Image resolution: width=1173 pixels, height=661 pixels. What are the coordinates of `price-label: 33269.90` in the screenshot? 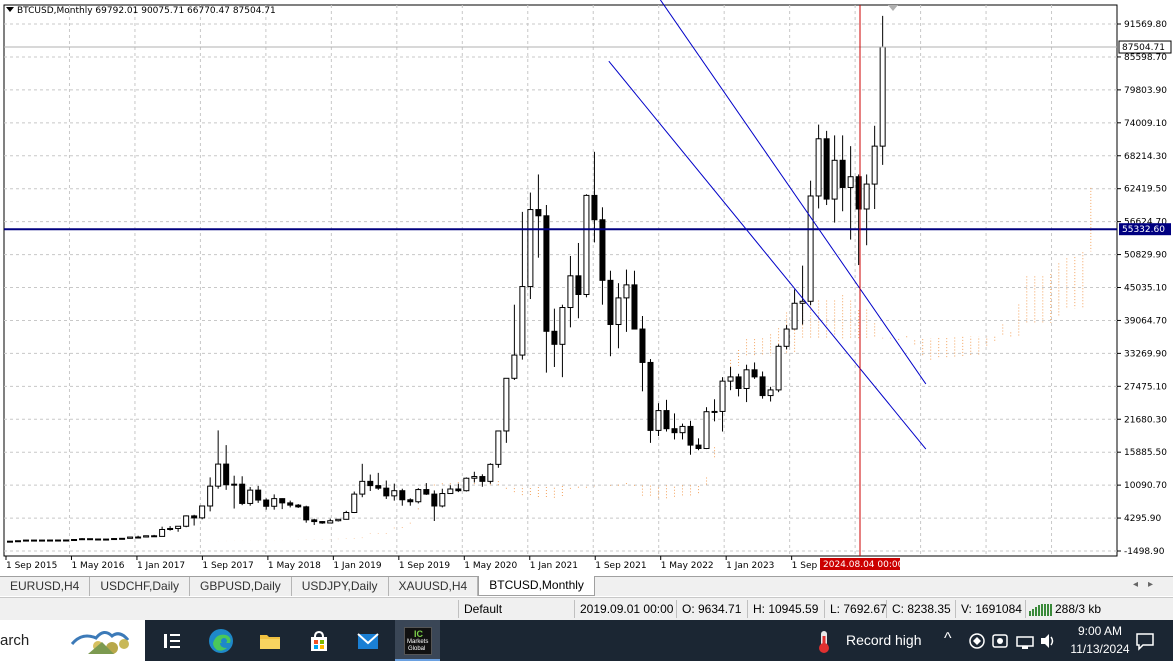 It's located at (1145, 354).